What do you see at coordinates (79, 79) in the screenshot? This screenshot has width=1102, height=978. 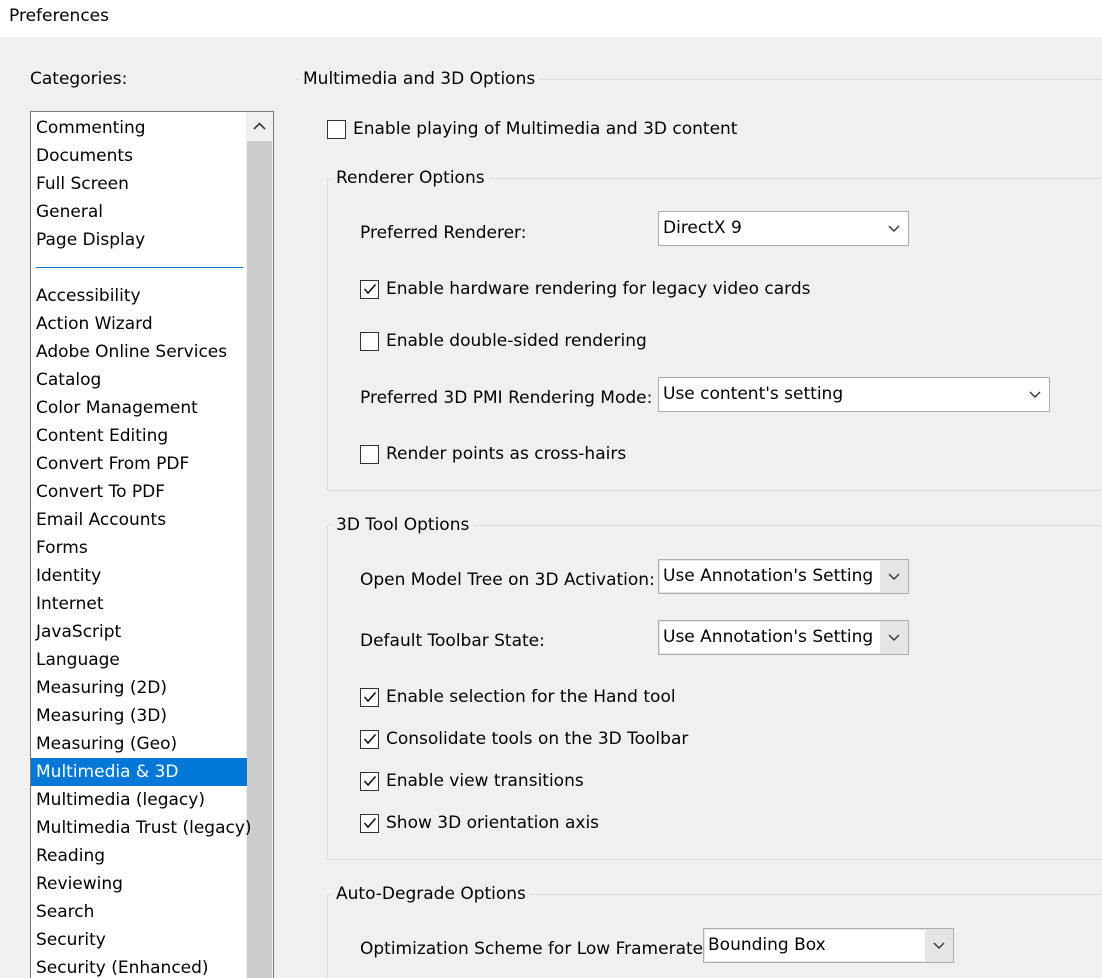 I see `categories-label: Categories:` at bounding box center [79, 79].